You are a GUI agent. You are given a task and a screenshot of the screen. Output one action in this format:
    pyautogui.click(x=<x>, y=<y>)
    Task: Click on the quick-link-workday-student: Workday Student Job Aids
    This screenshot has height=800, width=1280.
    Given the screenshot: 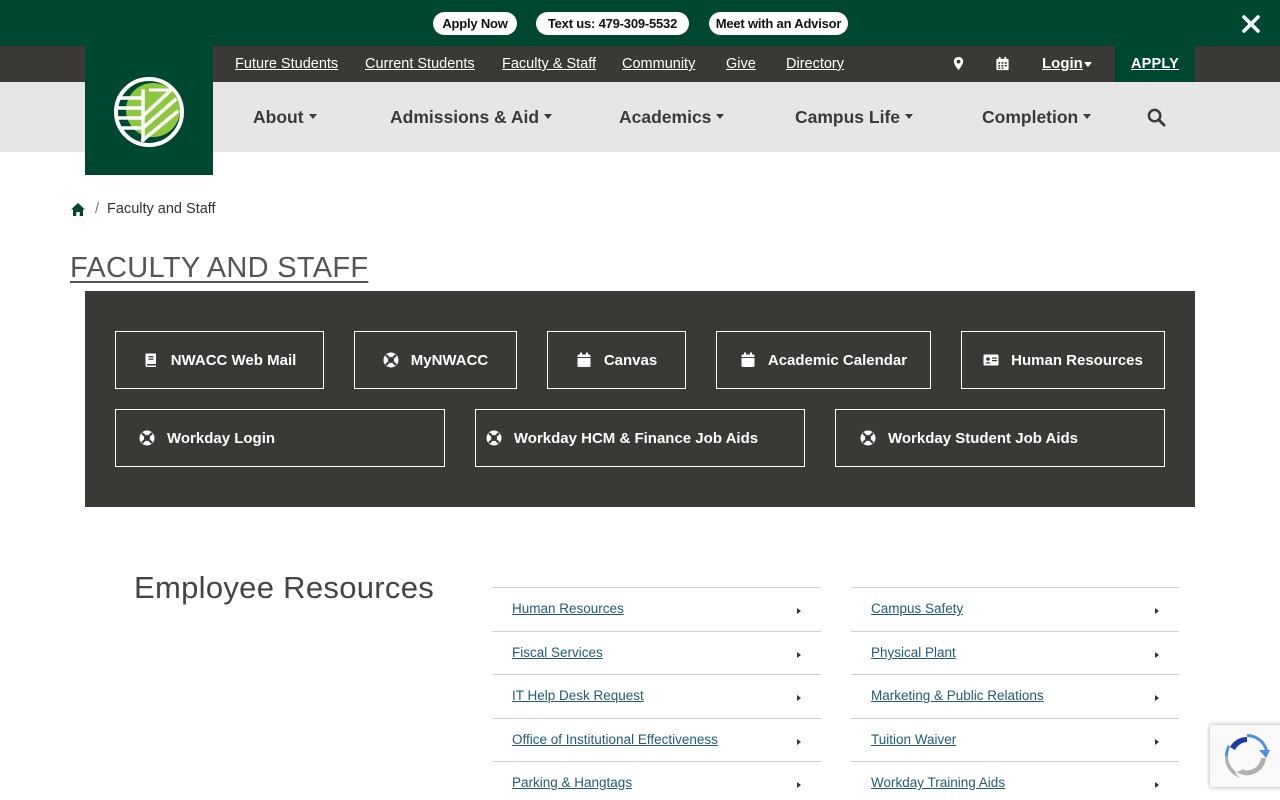 What is the action you would take?
    pyautogui.click(x=1000, y=438)
    